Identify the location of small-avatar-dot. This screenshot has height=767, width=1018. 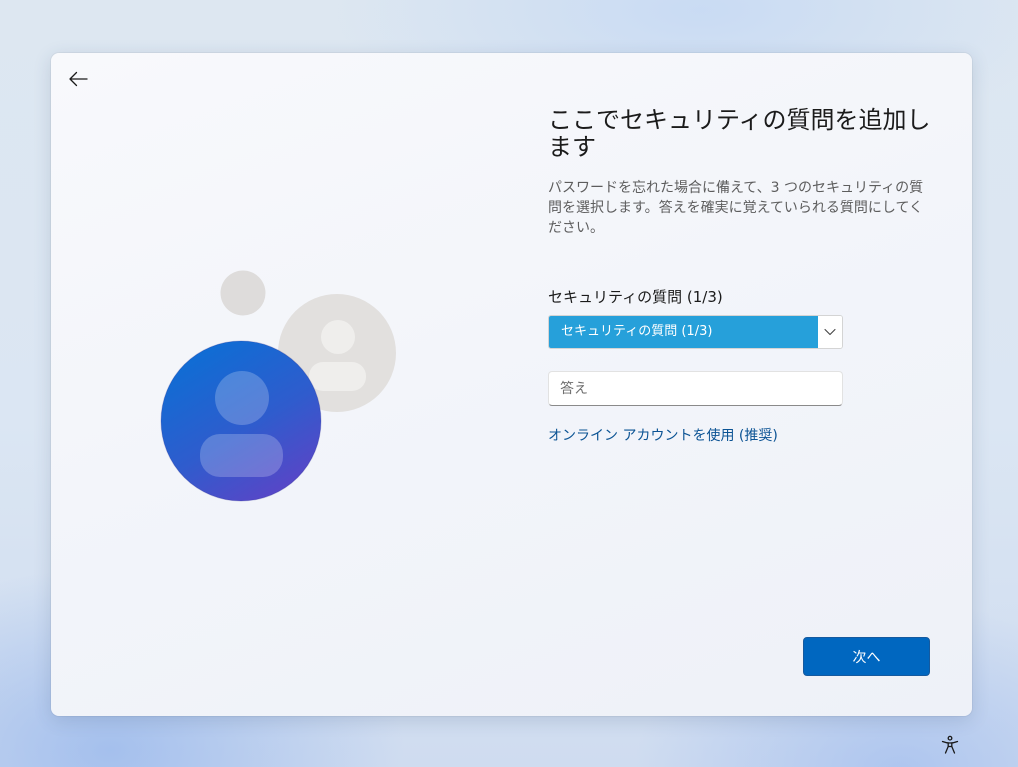
(243, 293).